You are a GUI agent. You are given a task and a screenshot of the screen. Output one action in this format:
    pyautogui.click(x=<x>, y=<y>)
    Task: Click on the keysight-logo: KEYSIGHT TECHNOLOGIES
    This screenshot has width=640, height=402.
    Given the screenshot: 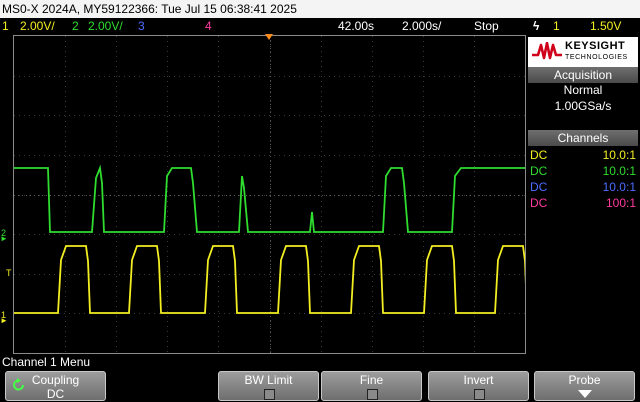 What is the action you would take?
    pyautogui.click(x=583, y=52)
    